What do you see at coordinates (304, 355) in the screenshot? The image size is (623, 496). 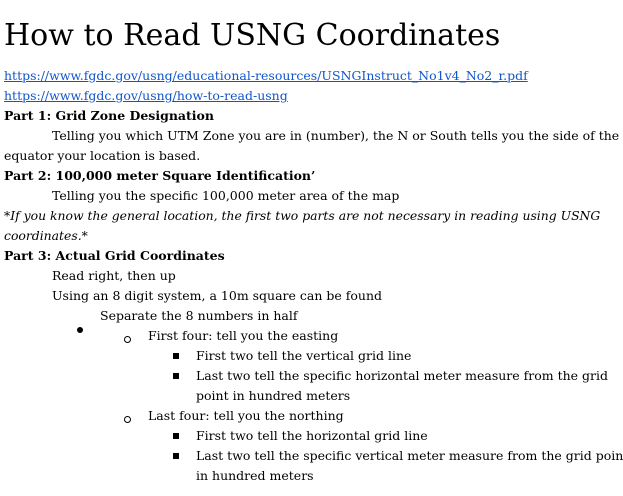 I see `list-item-easting-1: First two tell the vertical grid line` at bounding box center [304, 355].